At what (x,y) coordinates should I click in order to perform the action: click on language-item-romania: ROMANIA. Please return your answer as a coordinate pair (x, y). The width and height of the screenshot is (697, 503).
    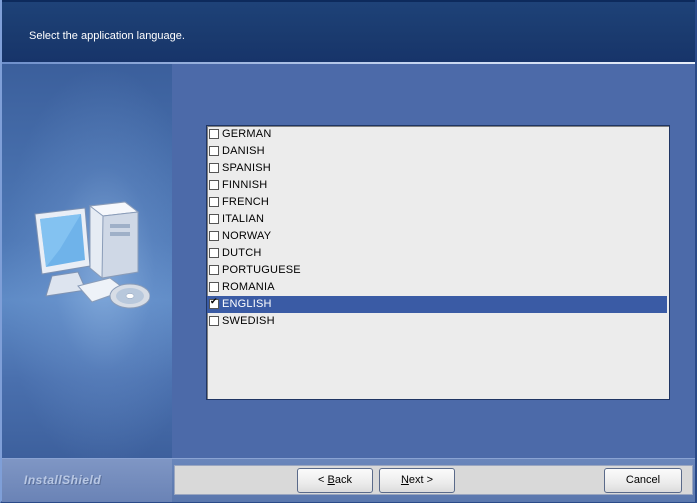
    Looking at the image, I should click on (437, 287).